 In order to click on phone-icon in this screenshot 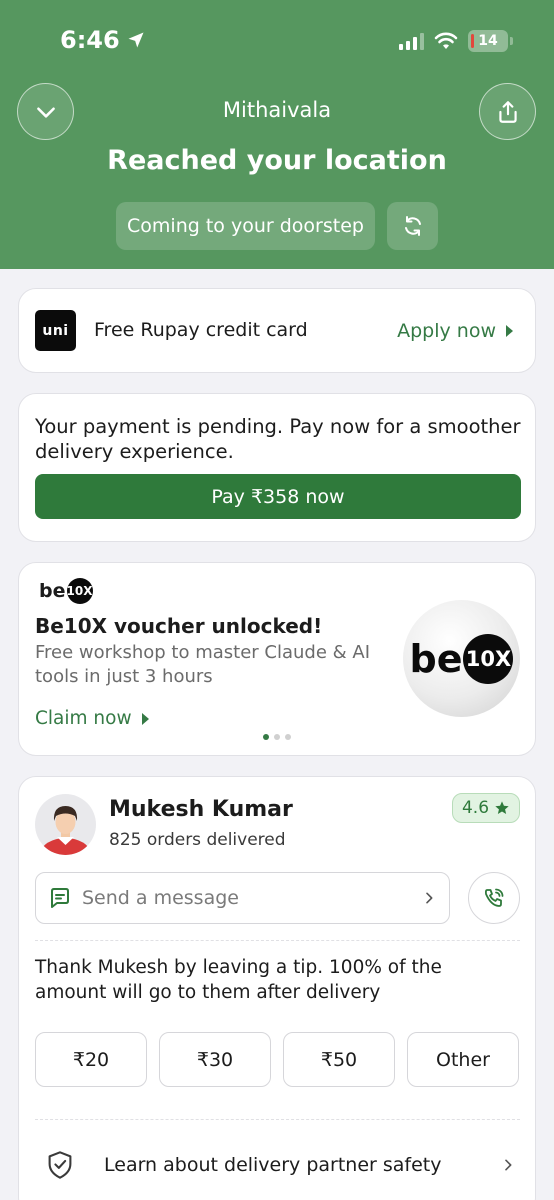, I will do `click(494, 897)`.